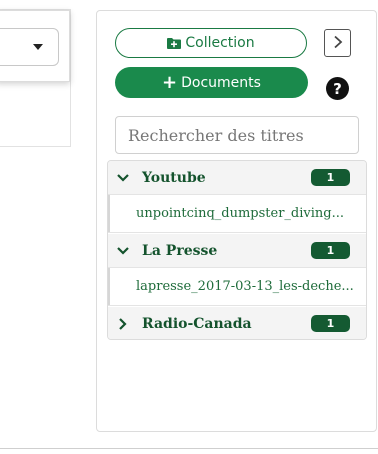 This screenshot has height=454, width=378. What do you see at coordinates (197, 323) in the screenshot?
I see `group-name: Radio-Canada` at bounding box center [197, 323].